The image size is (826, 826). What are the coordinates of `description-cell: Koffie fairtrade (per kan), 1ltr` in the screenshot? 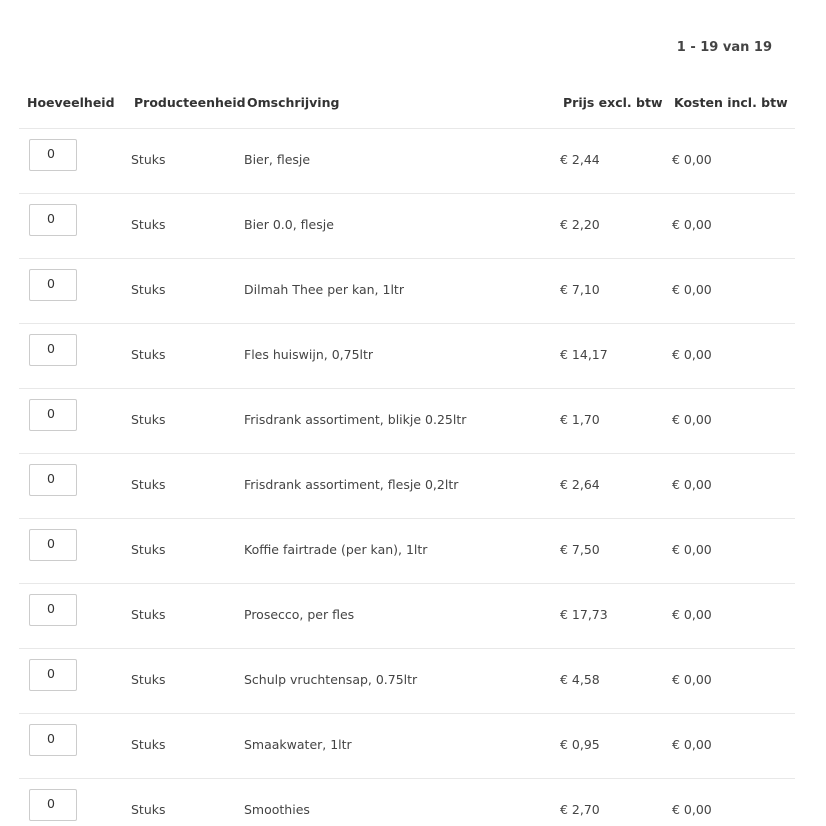 It's located at (336, 549).